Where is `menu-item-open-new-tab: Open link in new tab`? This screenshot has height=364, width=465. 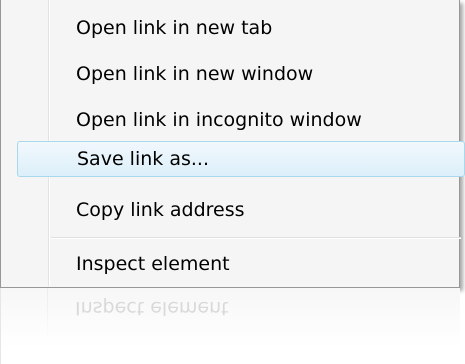
menu-item-open-new-tab: Open link in new tab is located at coordinates (230, 28).